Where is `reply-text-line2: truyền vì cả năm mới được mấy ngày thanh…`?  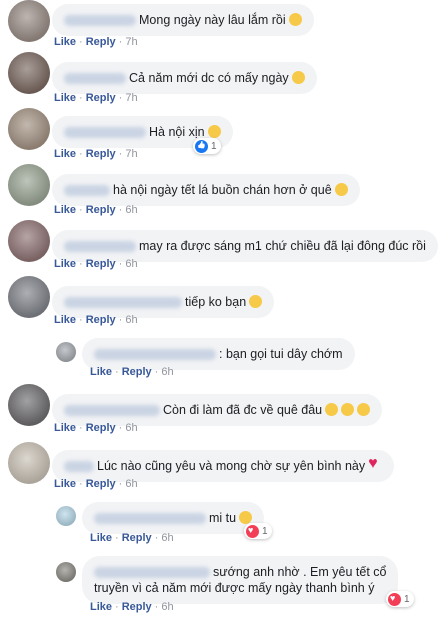
reply-text-line2: truyền vì cả năm mới được mấy ngày thanh… is located at coordinates (234, 588).